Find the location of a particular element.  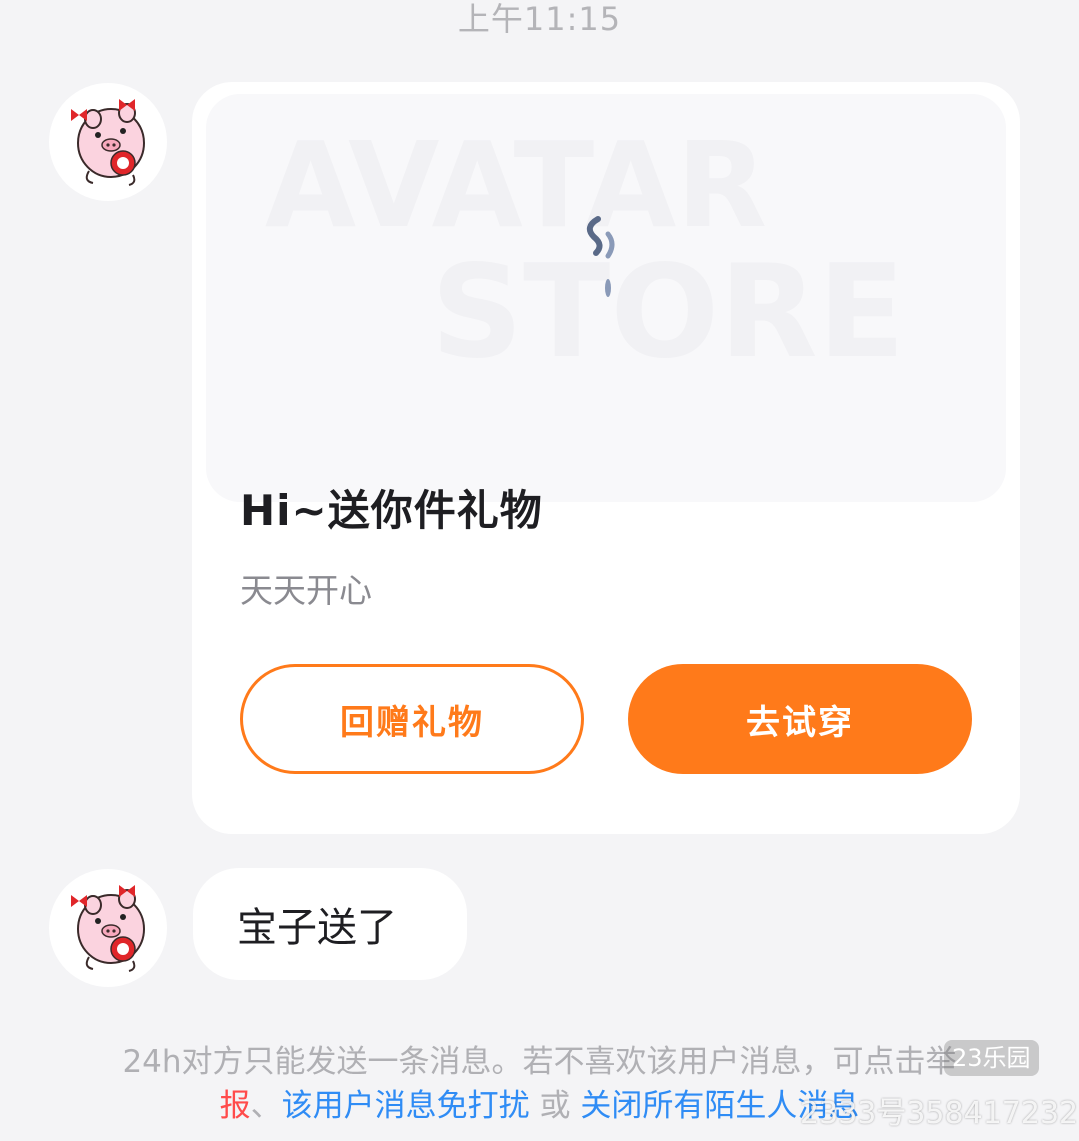

watermark-text: 2333号358417232 is located at coordinates (939, 1113).